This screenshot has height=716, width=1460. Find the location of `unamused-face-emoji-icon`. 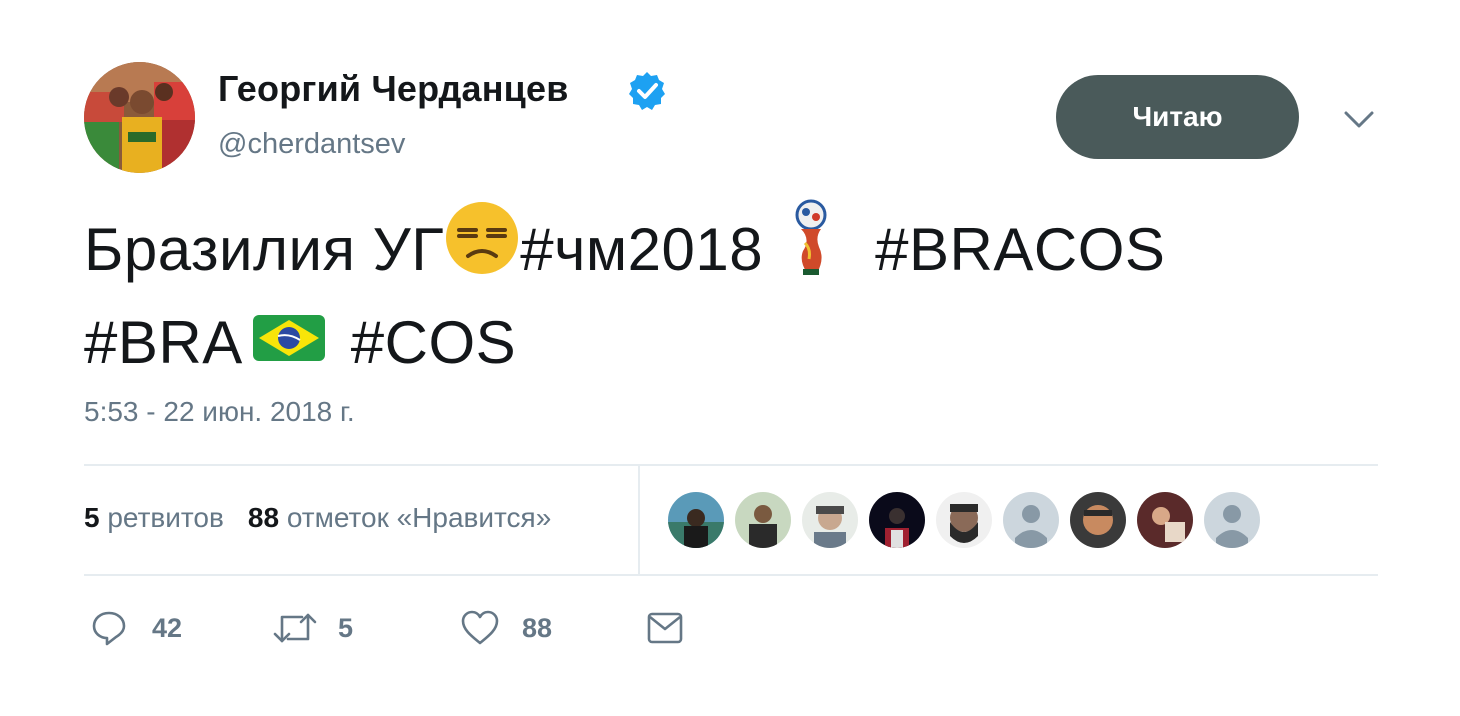

unamused-face-emoji-icon is located at coordinates (482, 248).